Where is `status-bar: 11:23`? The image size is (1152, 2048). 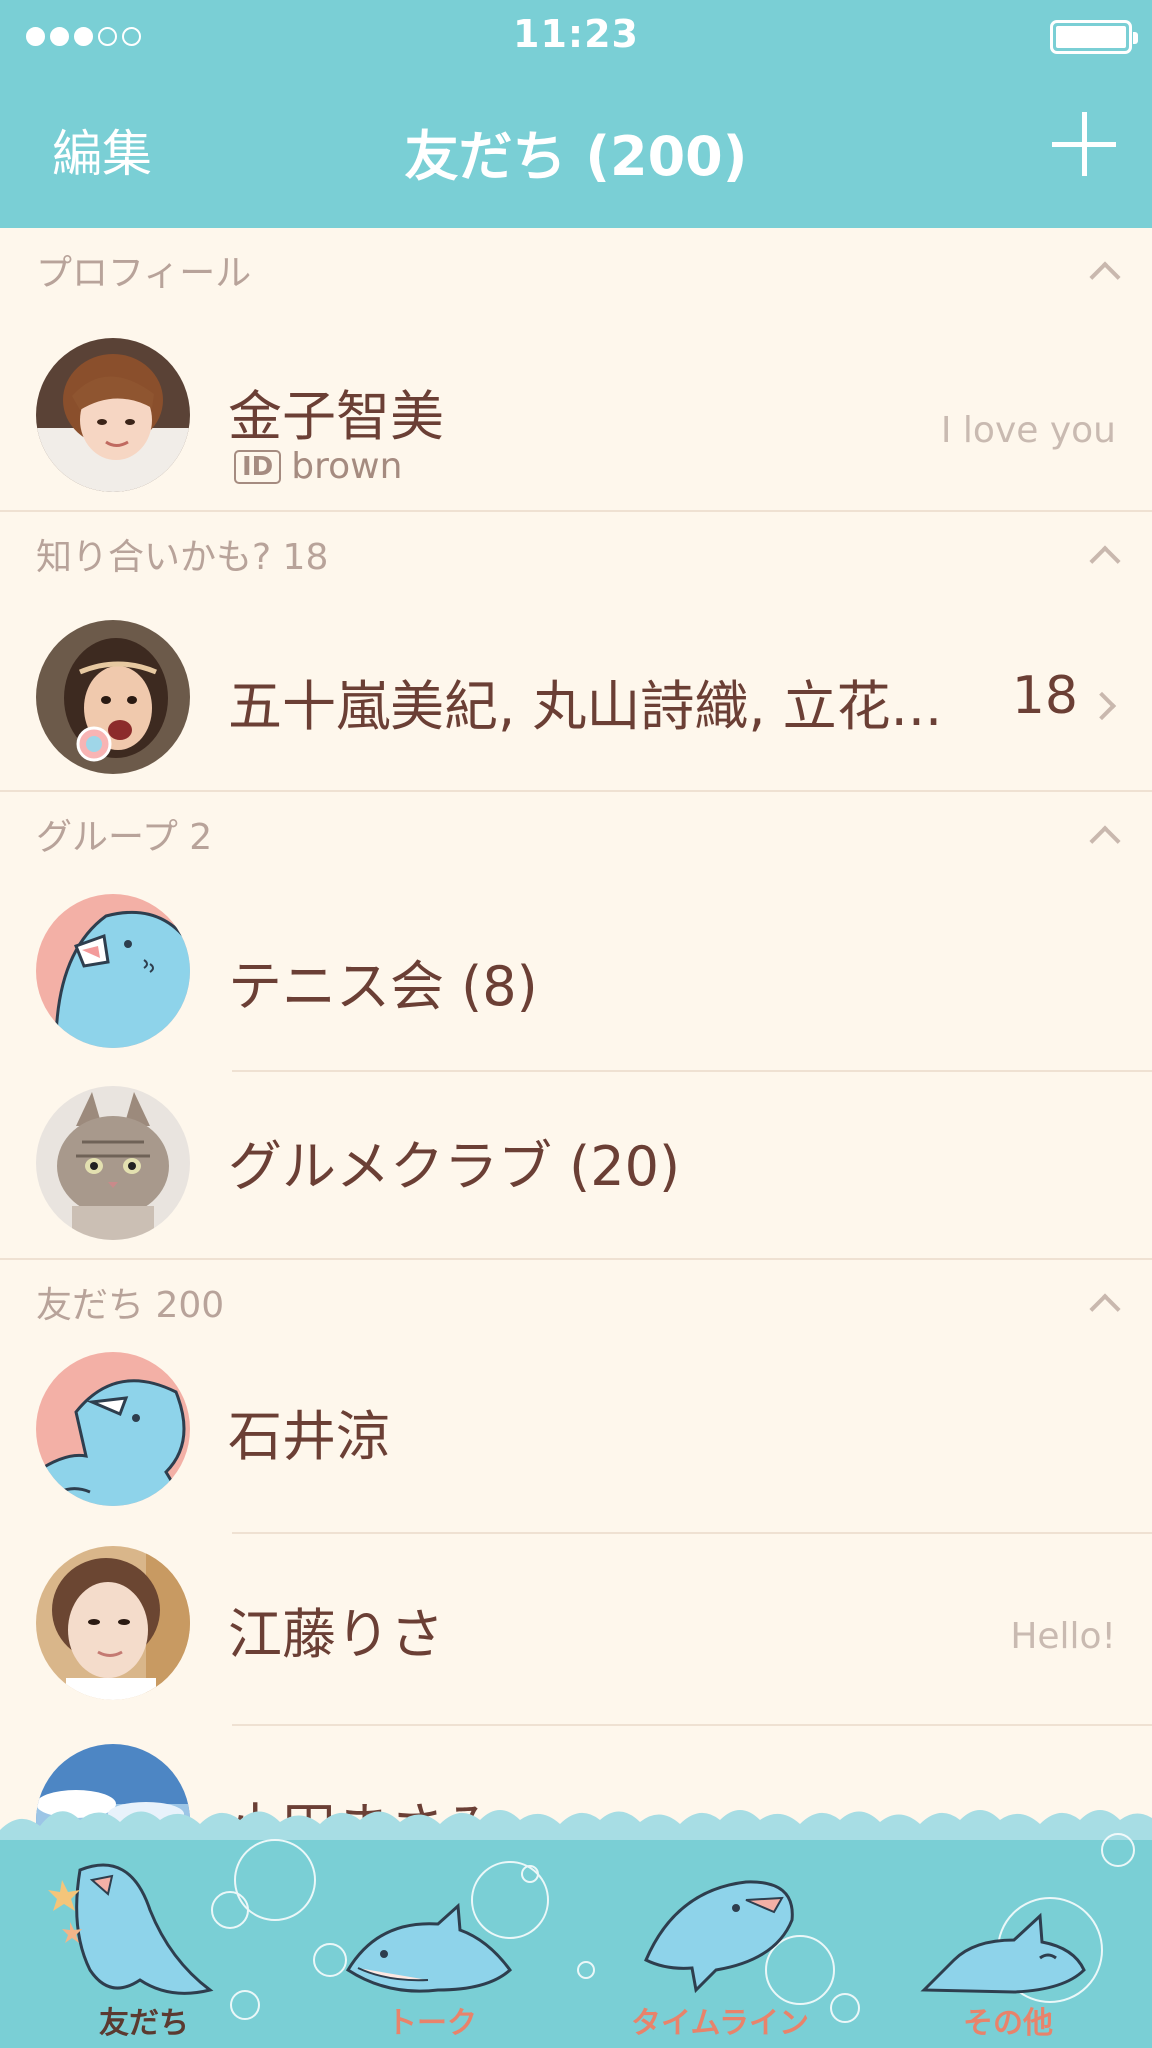
status-bar: 11:23 is located at coordinates (576, 36).